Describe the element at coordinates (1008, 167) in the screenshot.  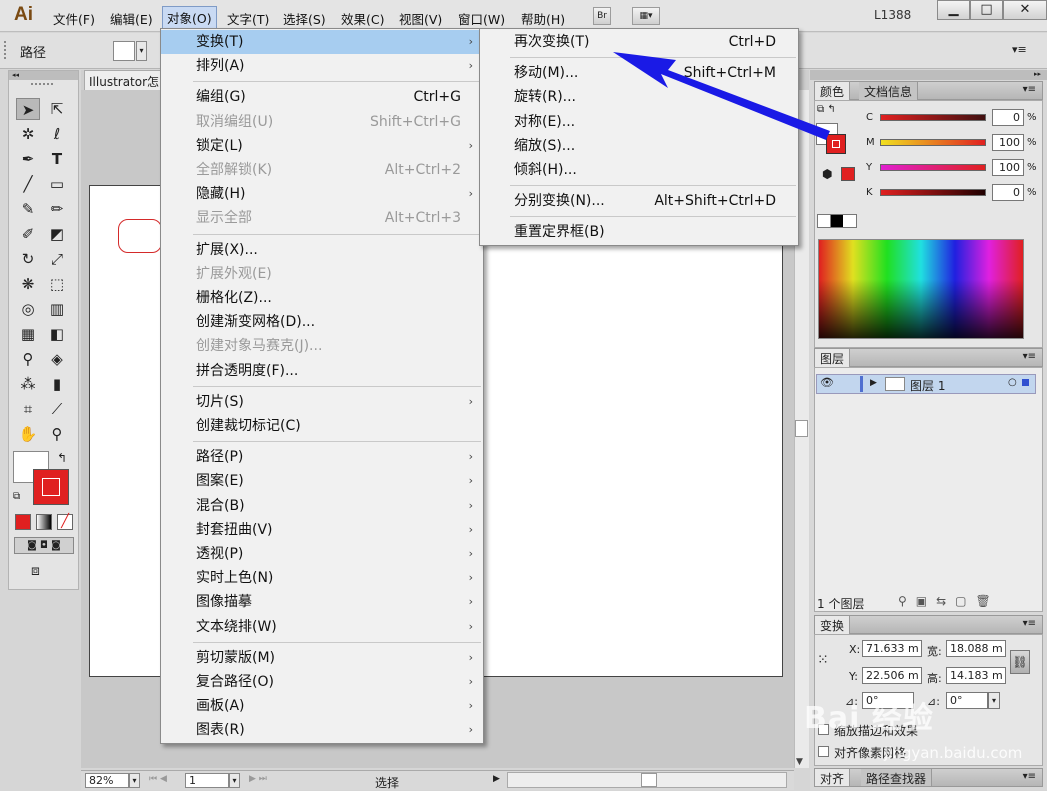
I see `channel-y-input: 100` at that location.